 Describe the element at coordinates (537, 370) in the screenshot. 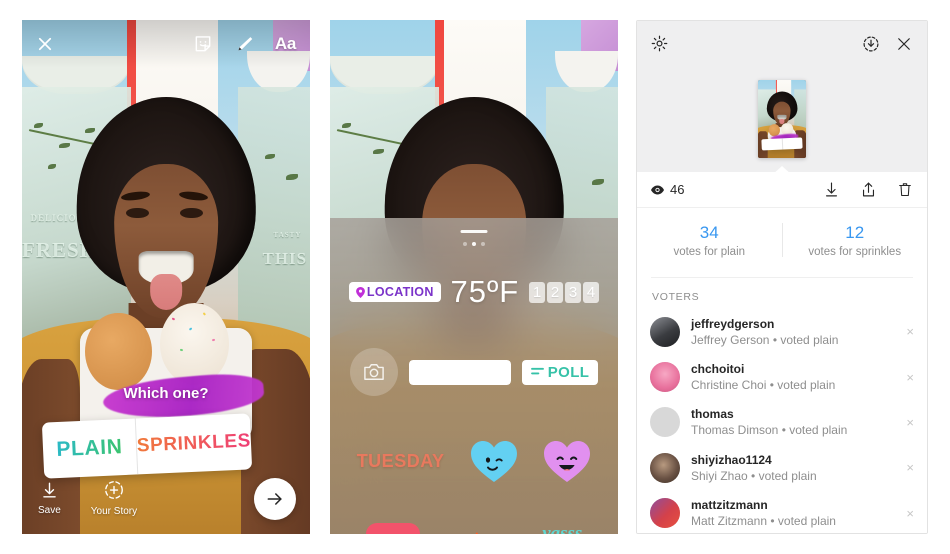

I see `poll-bars-icon` at that location.